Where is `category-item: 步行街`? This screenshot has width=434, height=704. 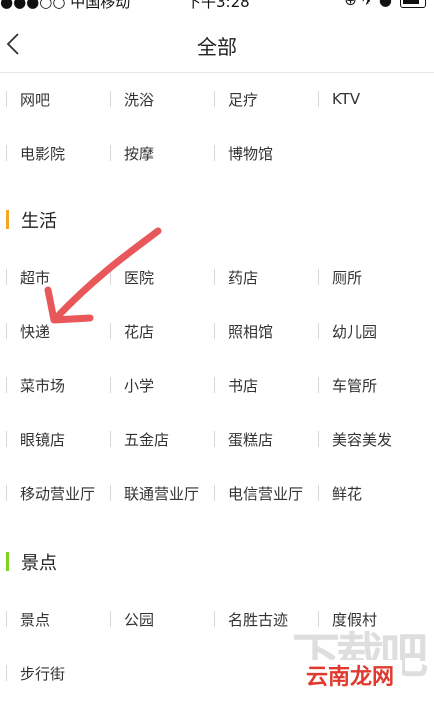
category-item: 步行街 is located at coordinates (52, 673).